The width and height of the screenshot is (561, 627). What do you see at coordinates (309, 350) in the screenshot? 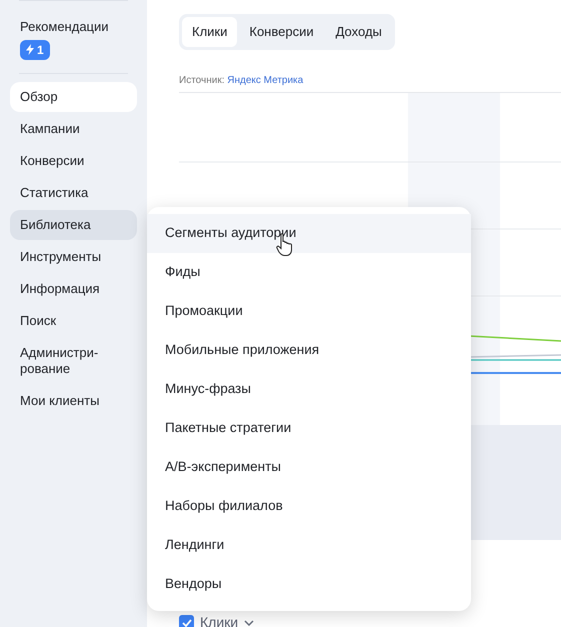
I see `menu-item: Мобильные приложения` at bounding box center [309, 350].